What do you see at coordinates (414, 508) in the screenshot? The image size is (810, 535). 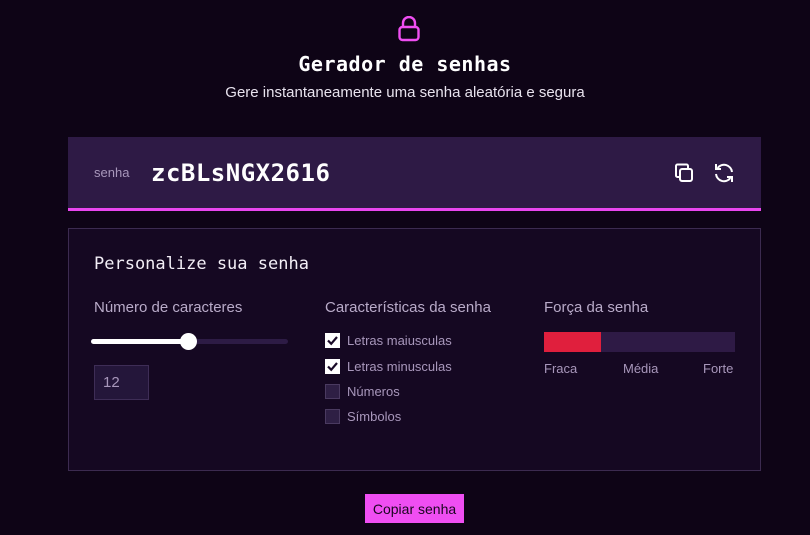 I see `copy-password-button: Copiar senha` at bounding box center [414, 508].